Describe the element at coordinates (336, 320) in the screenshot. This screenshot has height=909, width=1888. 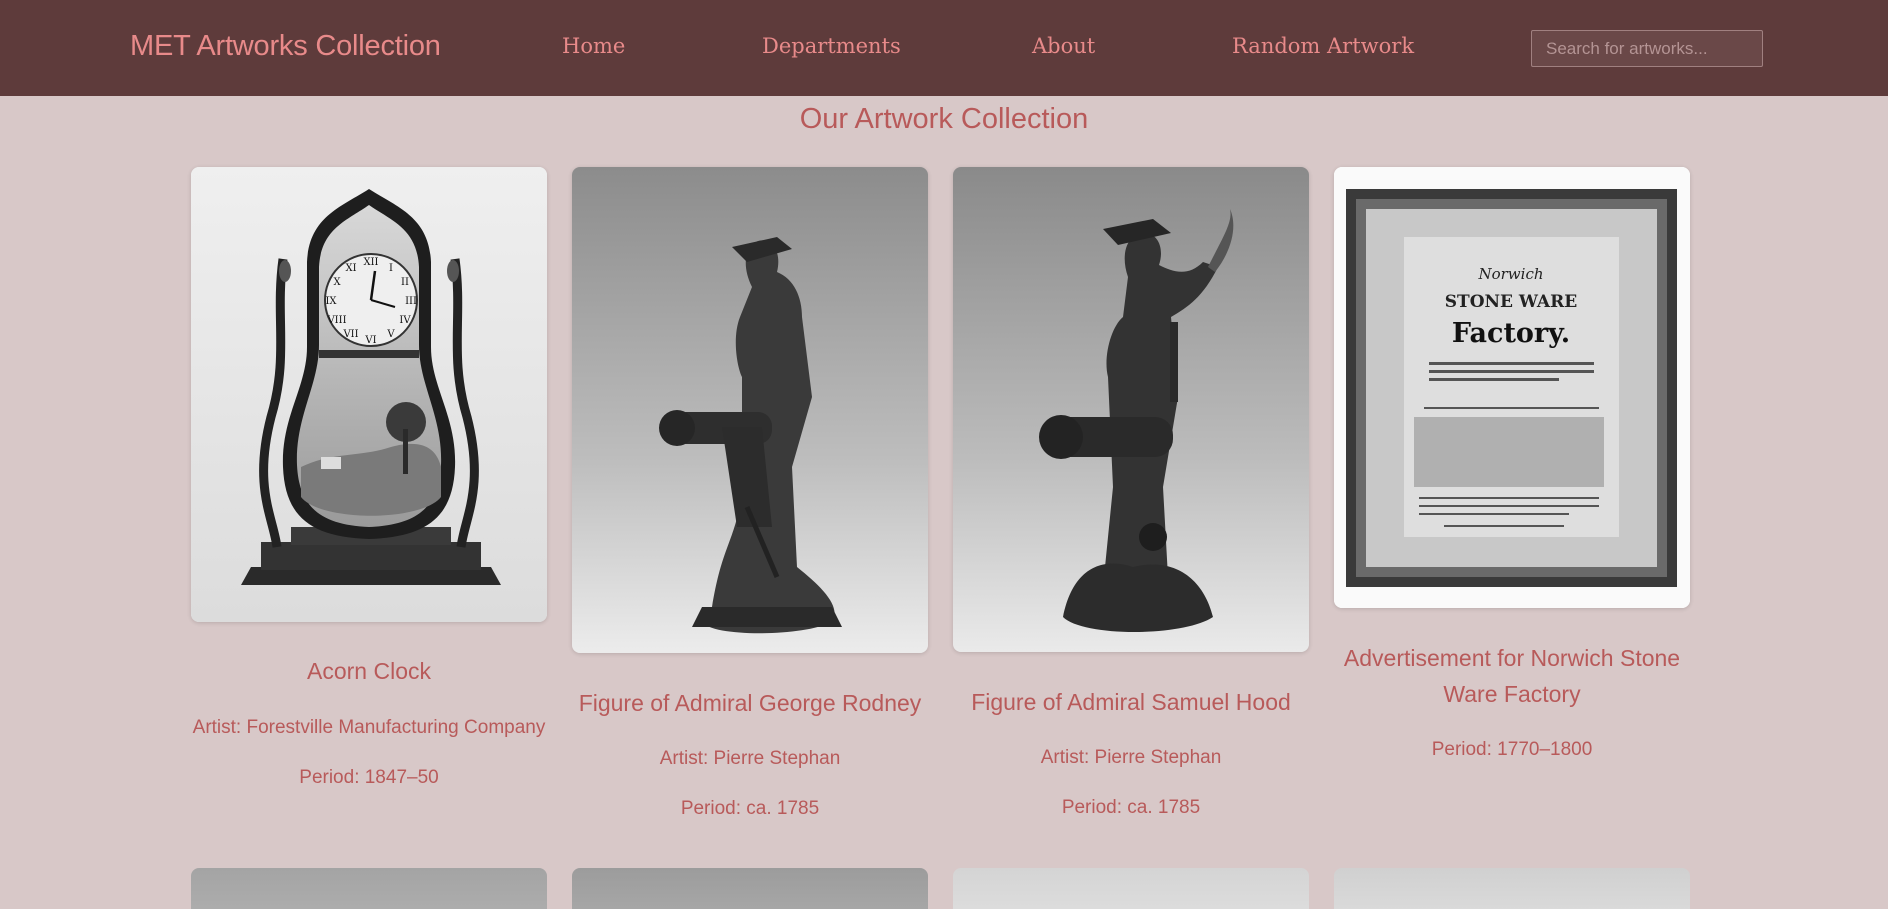
I see `svg-text: VIII` at that location.